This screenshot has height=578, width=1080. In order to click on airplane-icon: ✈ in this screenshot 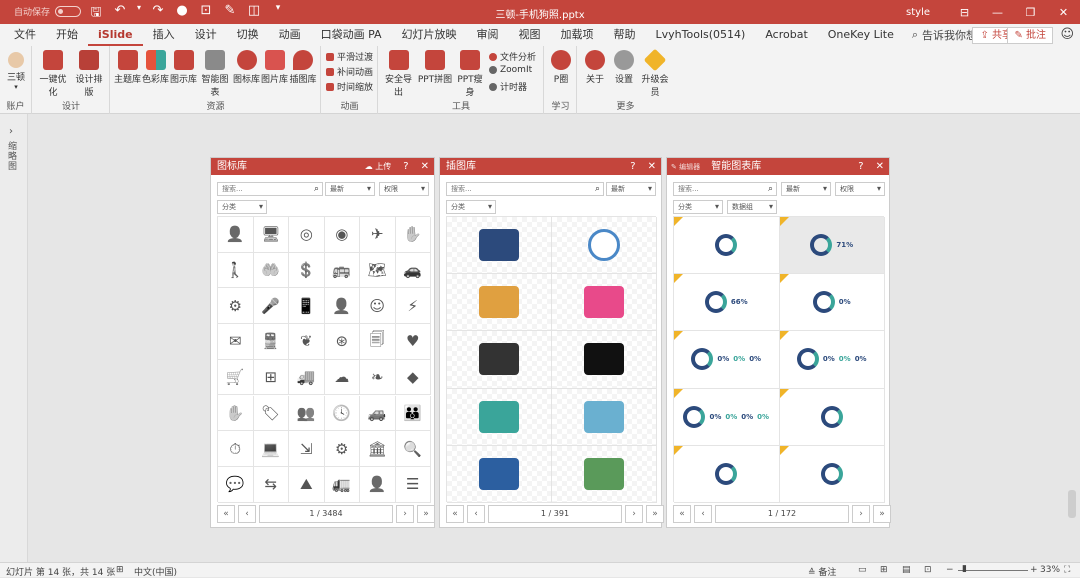, I will do `click(378, 235)`.